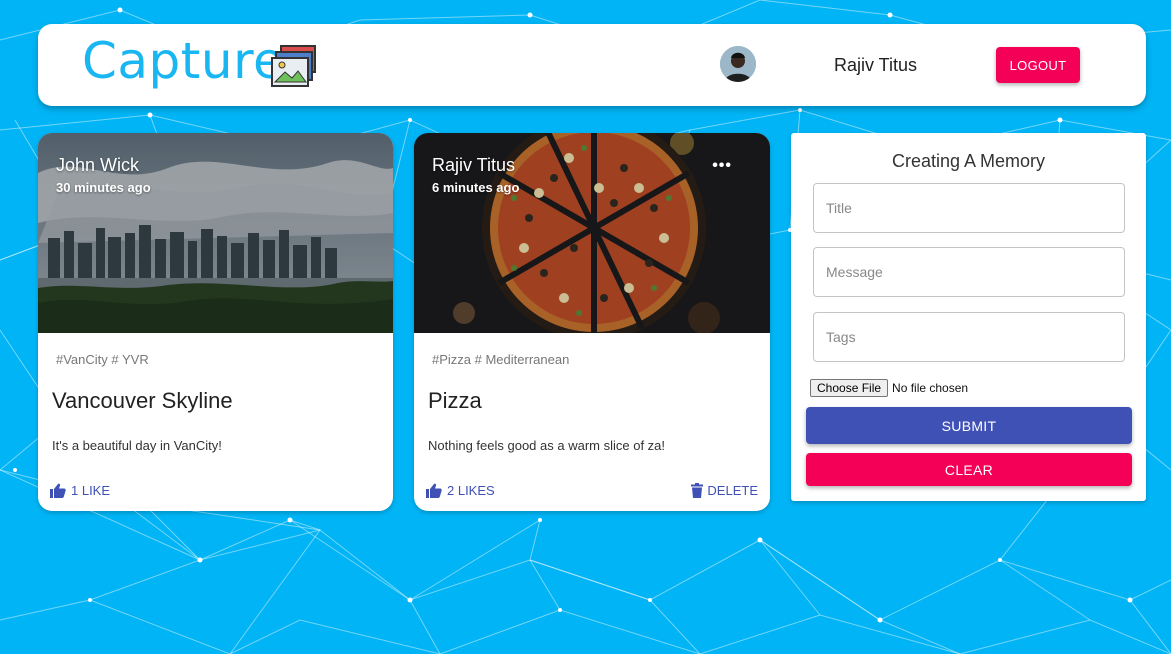 The image size is (1171, 654). I want to click on brand-title: Capture, so click(183, 61).